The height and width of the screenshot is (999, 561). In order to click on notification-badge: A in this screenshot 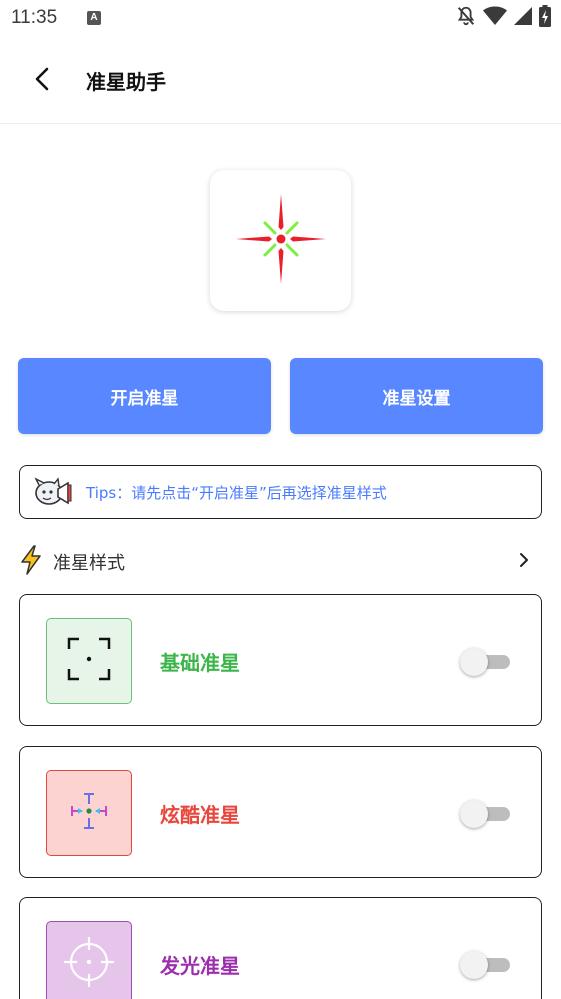, I will do `click(94, 18)`.